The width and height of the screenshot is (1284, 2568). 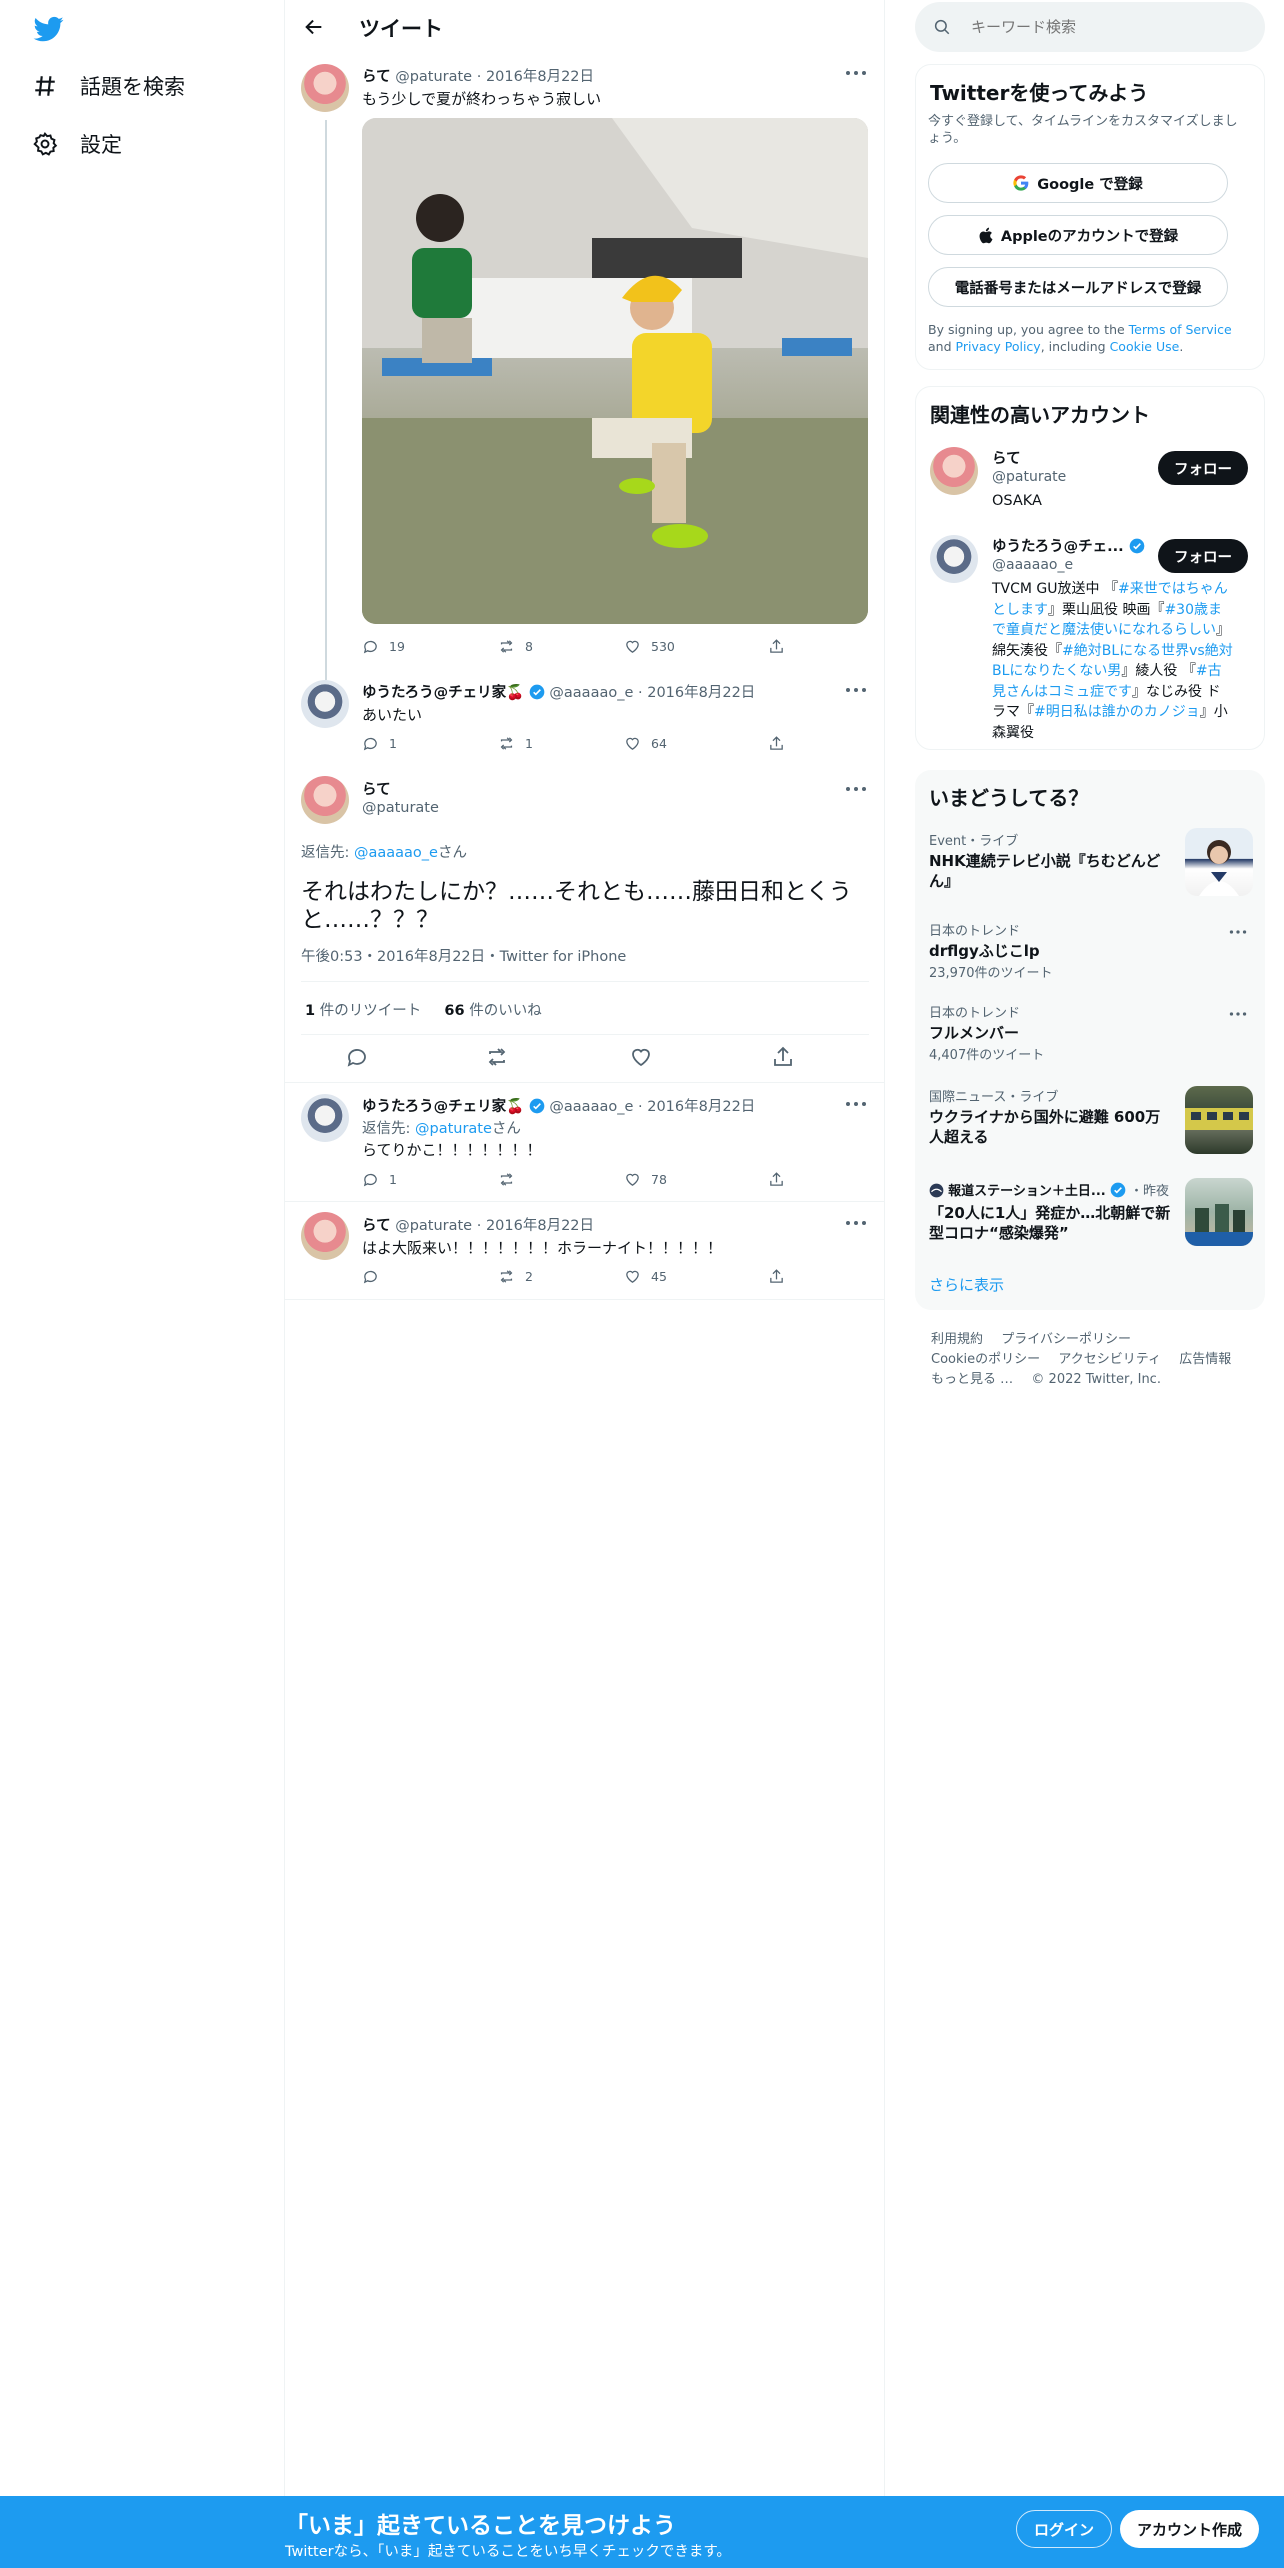 I want to click on hashtag-link: #絶対BLになる世界vs絶対, so click(x=1147, y=651).